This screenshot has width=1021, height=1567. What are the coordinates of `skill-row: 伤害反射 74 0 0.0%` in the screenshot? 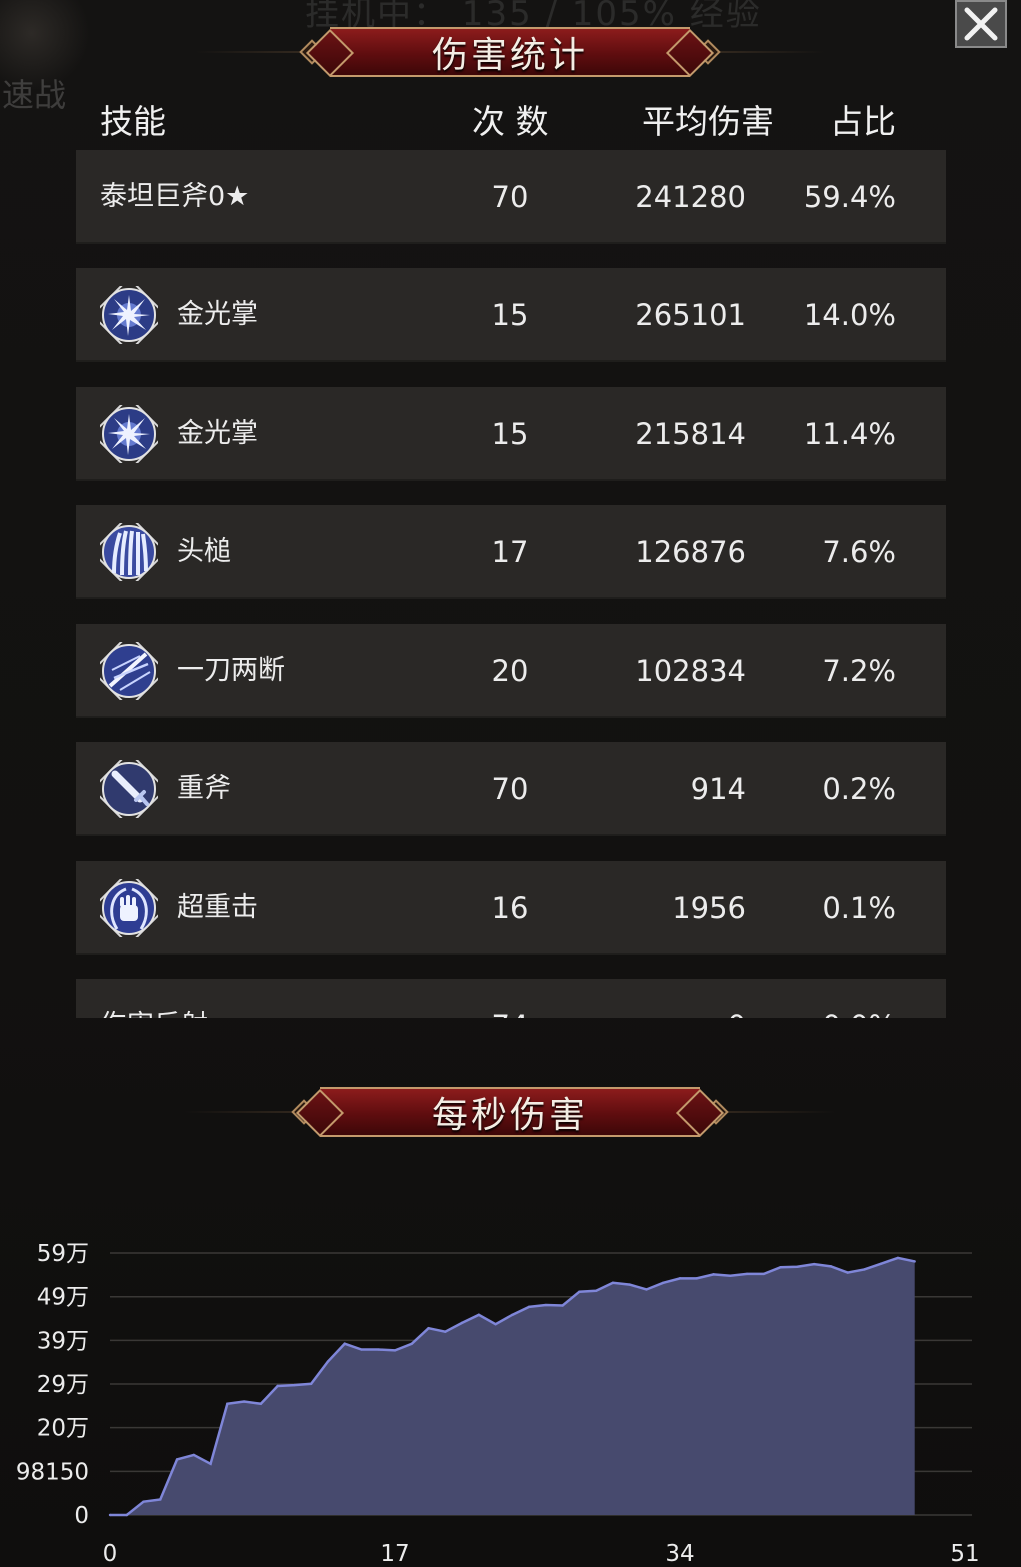 It's located at (511, 998).